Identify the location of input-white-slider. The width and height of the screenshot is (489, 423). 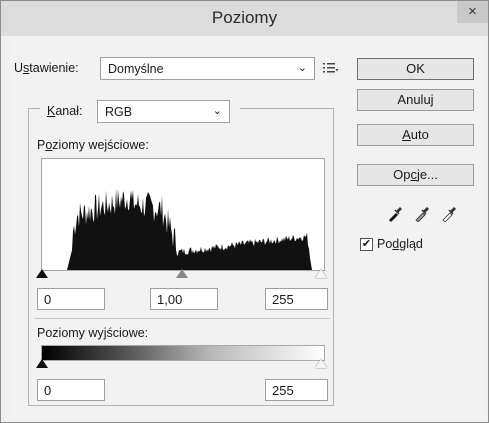
(321, 273).